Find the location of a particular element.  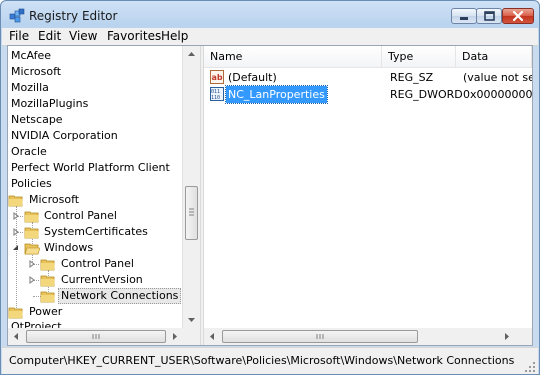

value-name: (Default) is located at coordinates (252, 77).